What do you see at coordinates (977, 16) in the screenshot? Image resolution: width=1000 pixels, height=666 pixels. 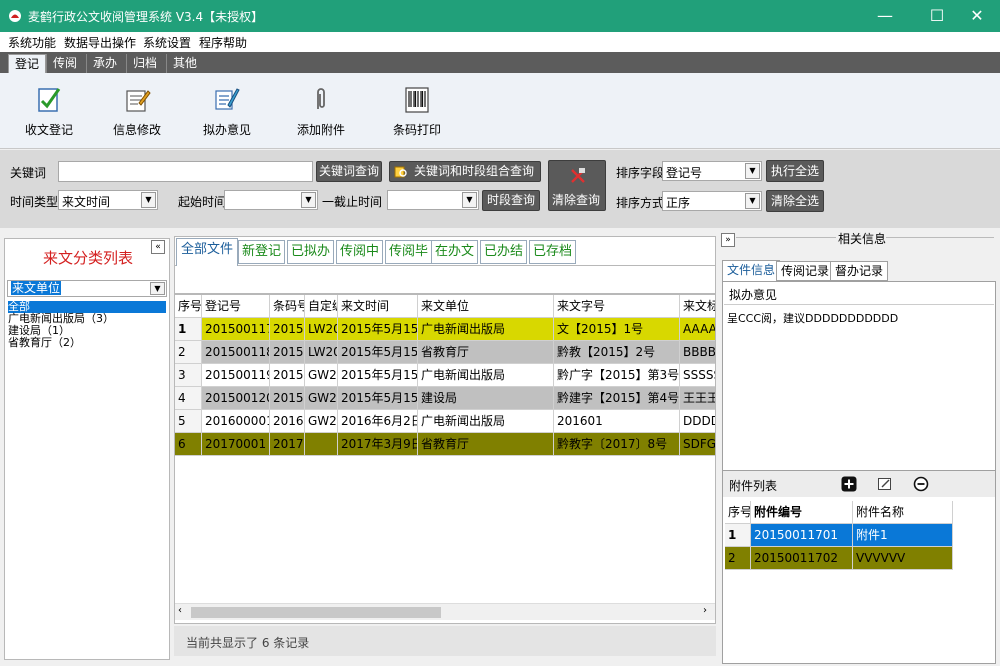 I see `close-button: ✕` at bounding box center [977, 16].